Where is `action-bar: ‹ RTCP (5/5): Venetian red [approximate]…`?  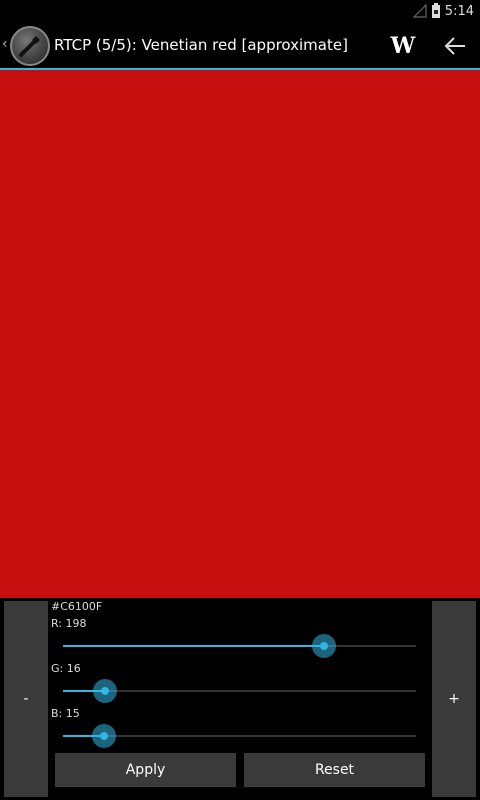
action-bar: ‹ RTCP (5/5): Venetian red [approximate]… is located at coordinates (240, 46).